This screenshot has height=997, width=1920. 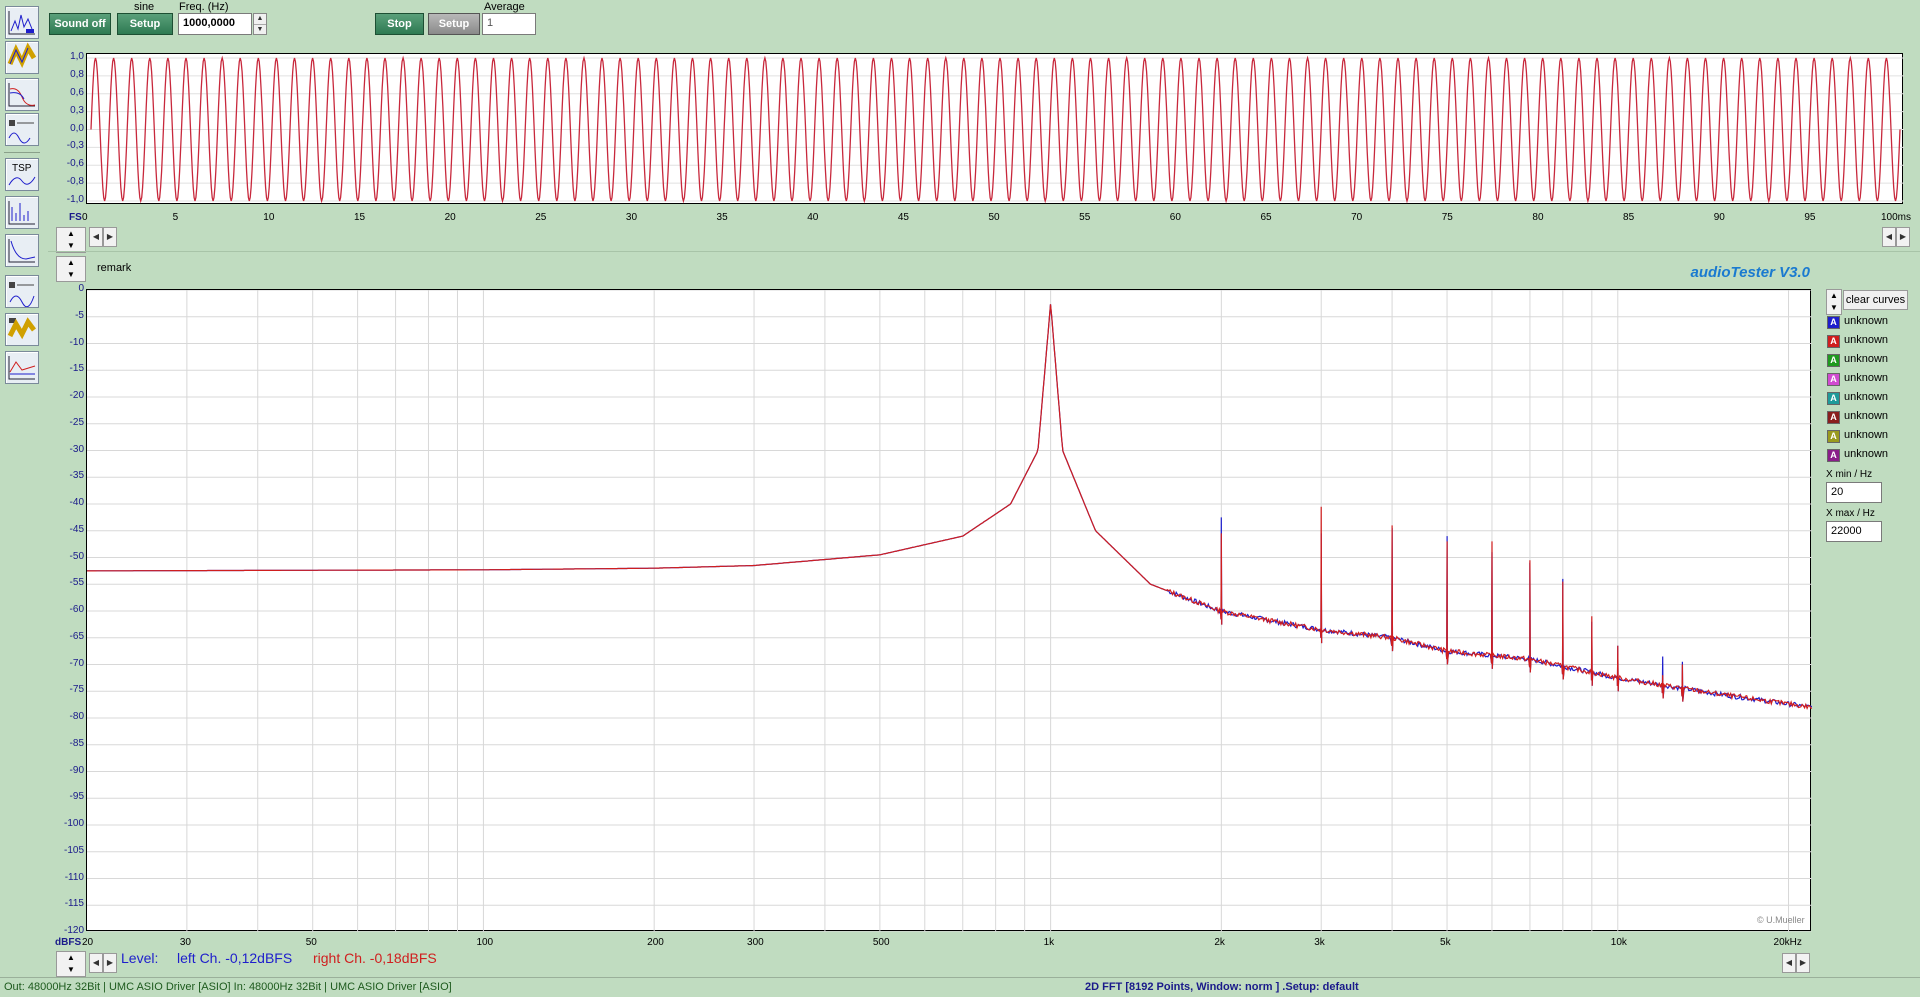 What do you see at coordinates (1319, 942) in the screenshot?
I see `spec-x-tick: 3k` at bounding box center [1319, 942].